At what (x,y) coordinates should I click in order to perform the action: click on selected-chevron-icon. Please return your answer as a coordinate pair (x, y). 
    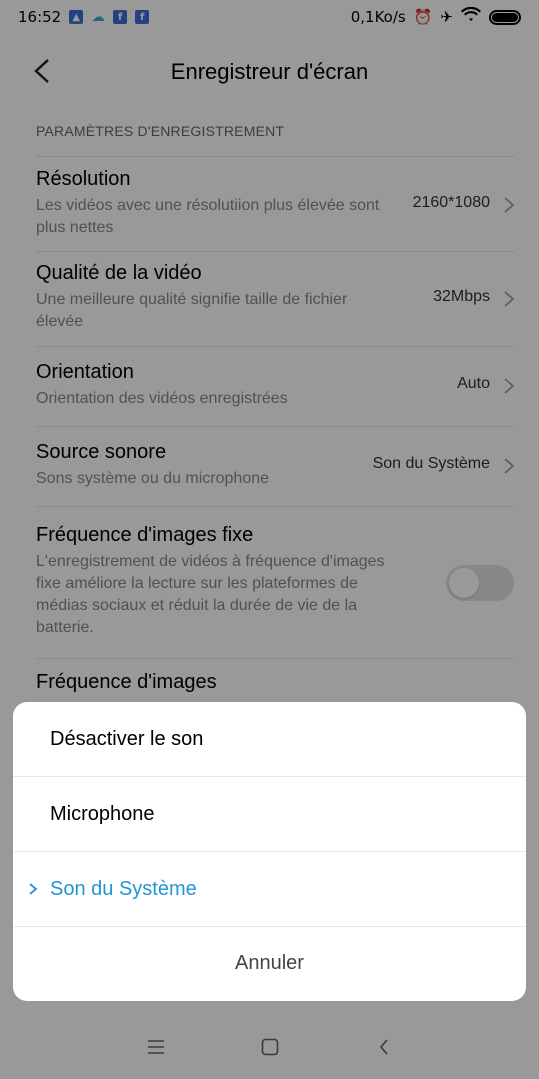
    Looking at the image, I should click on (33, 889).